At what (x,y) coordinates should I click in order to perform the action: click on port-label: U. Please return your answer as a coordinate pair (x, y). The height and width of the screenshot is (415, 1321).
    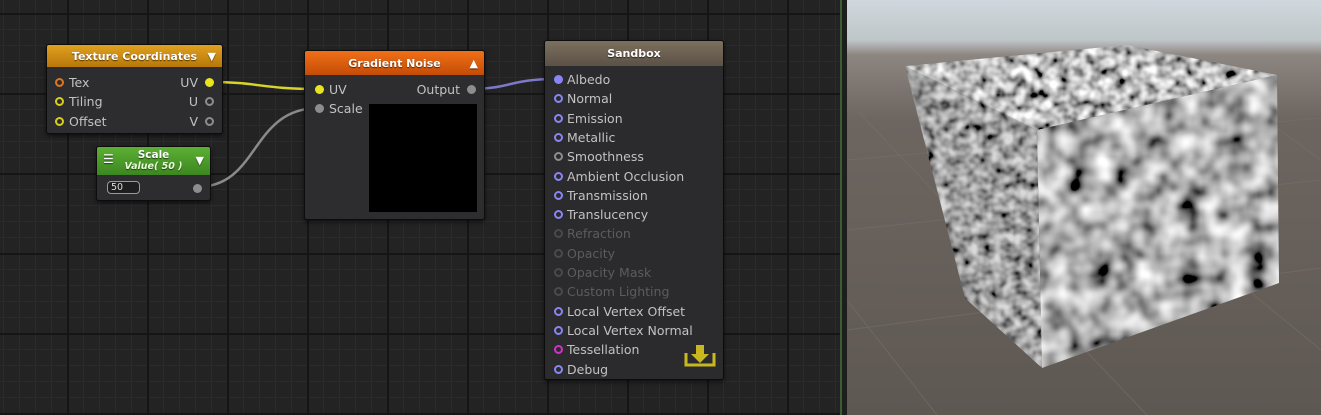
    Looking at the image, I should click on (193, 101).